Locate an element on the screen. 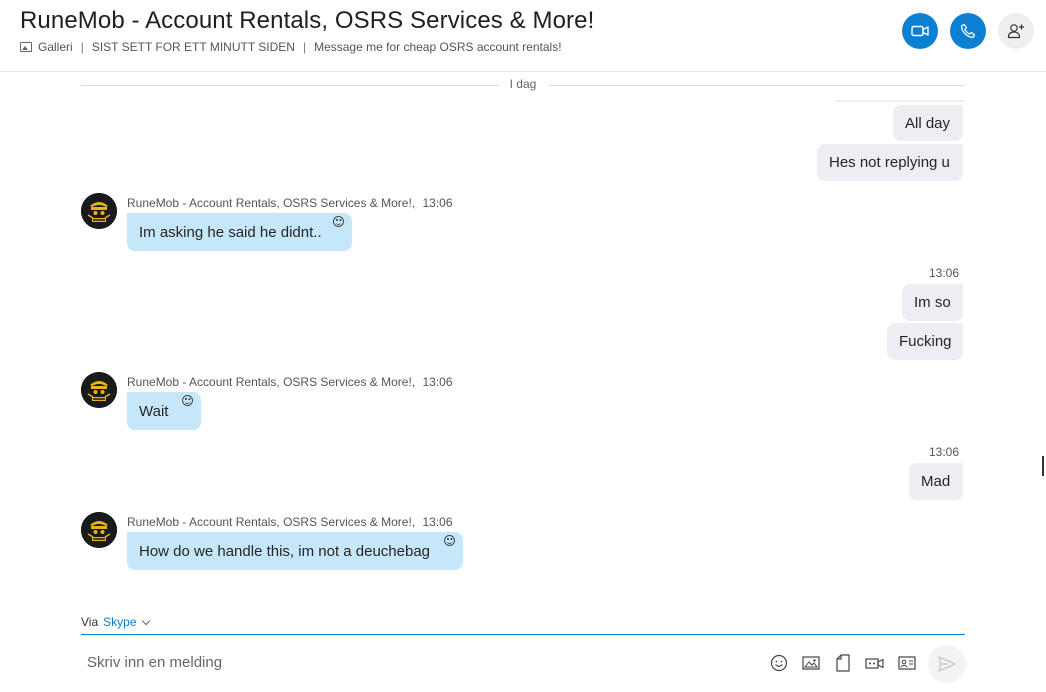  send-icon is located at coordinates (947, 664).